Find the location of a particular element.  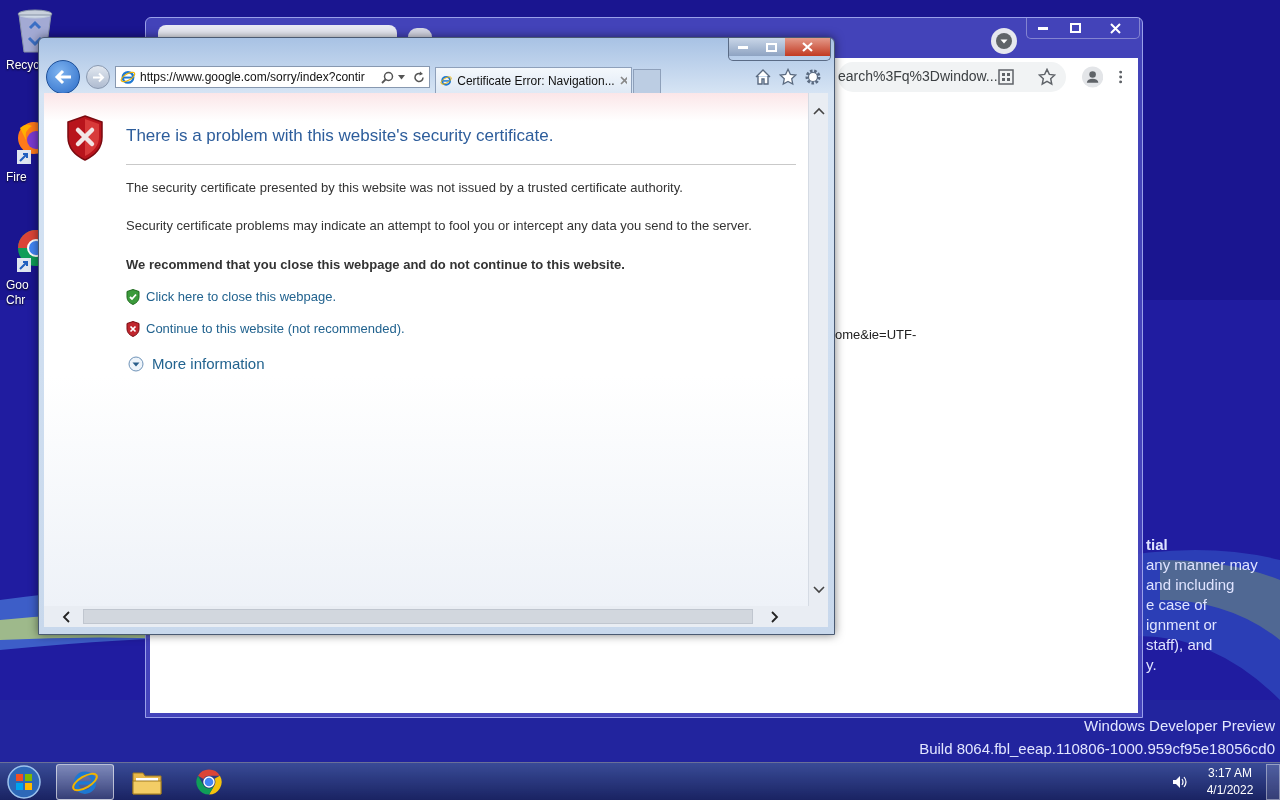

forward-arrow-icon is located at coordinates (98, 77).